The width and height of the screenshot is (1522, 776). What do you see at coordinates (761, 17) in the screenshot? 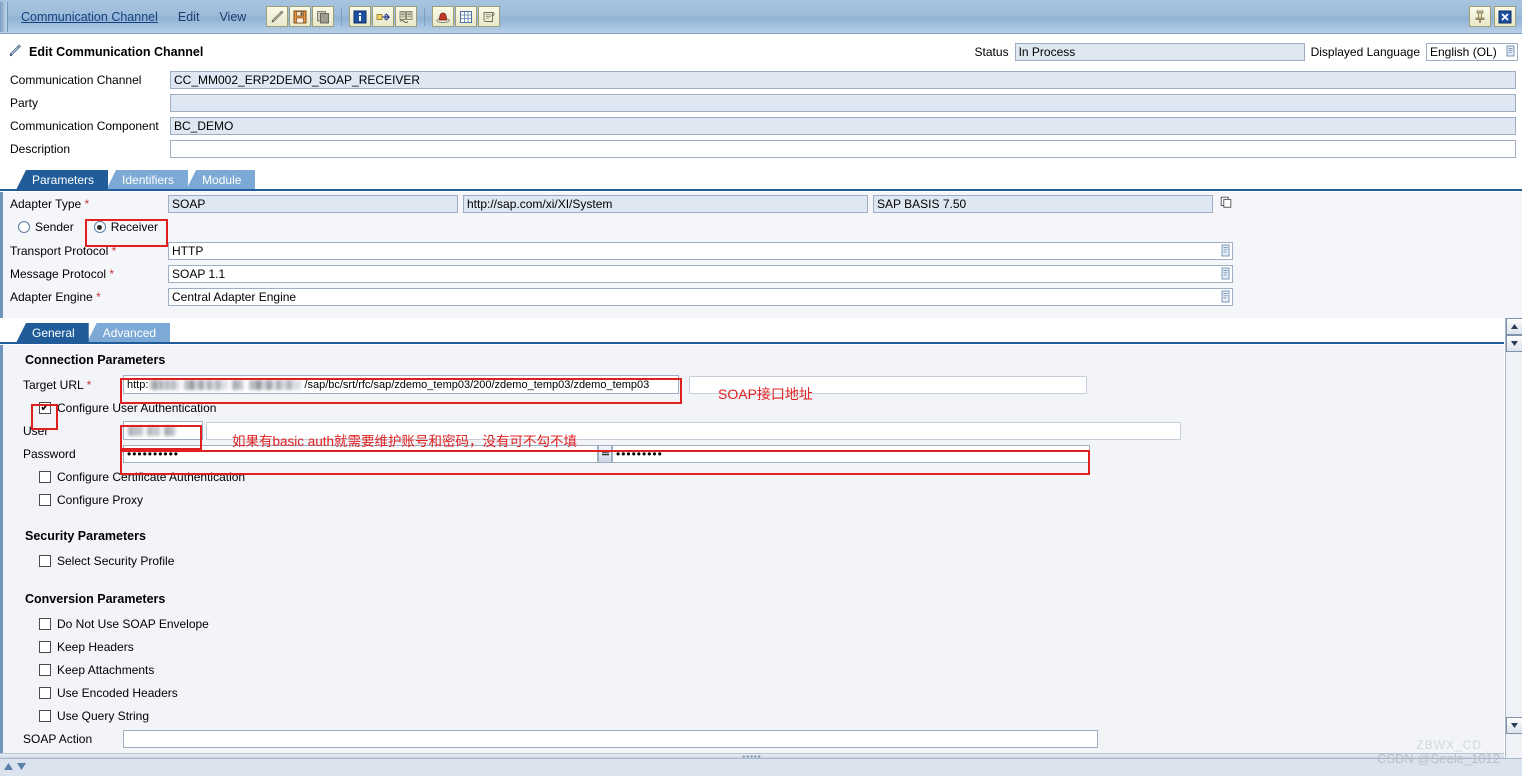
I see `menu-bar: Communication Channel Edit View` at bounding box center [761, 17].